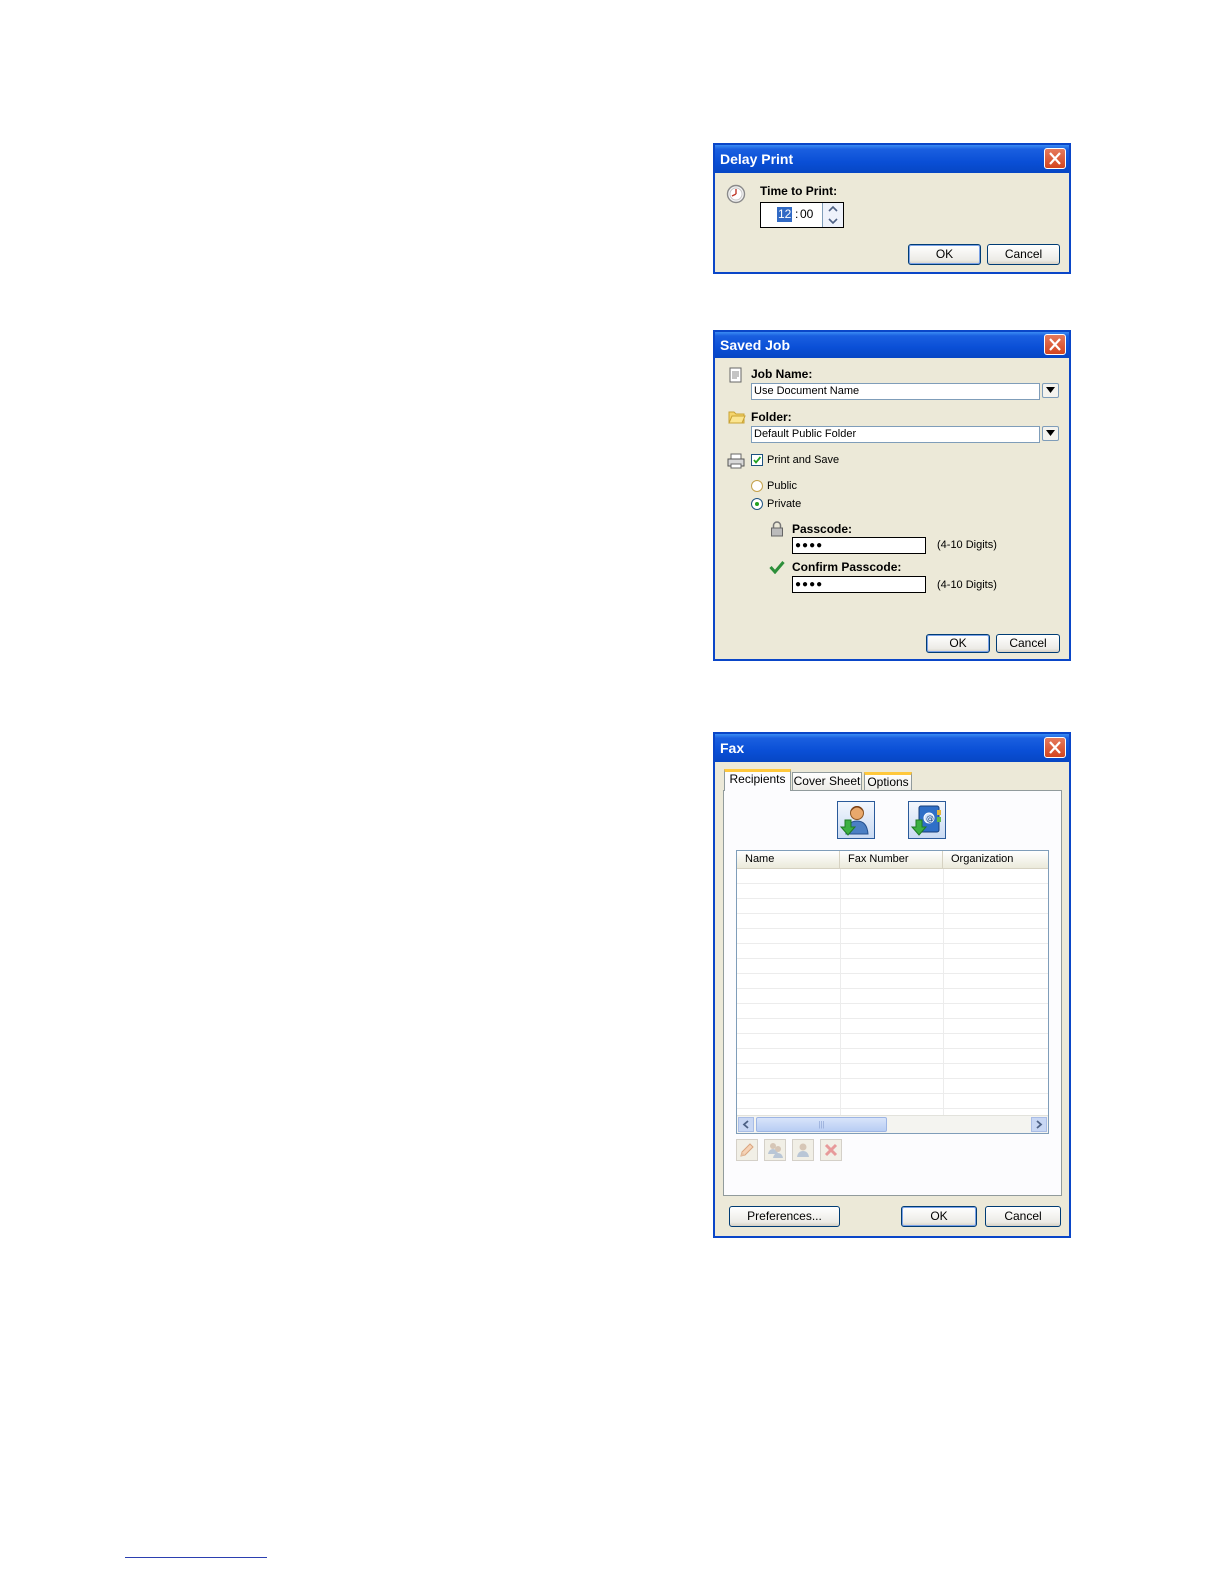 This screenshot has width=1224, height=1584. I want to click on recipient-rows, so click(892, 992).